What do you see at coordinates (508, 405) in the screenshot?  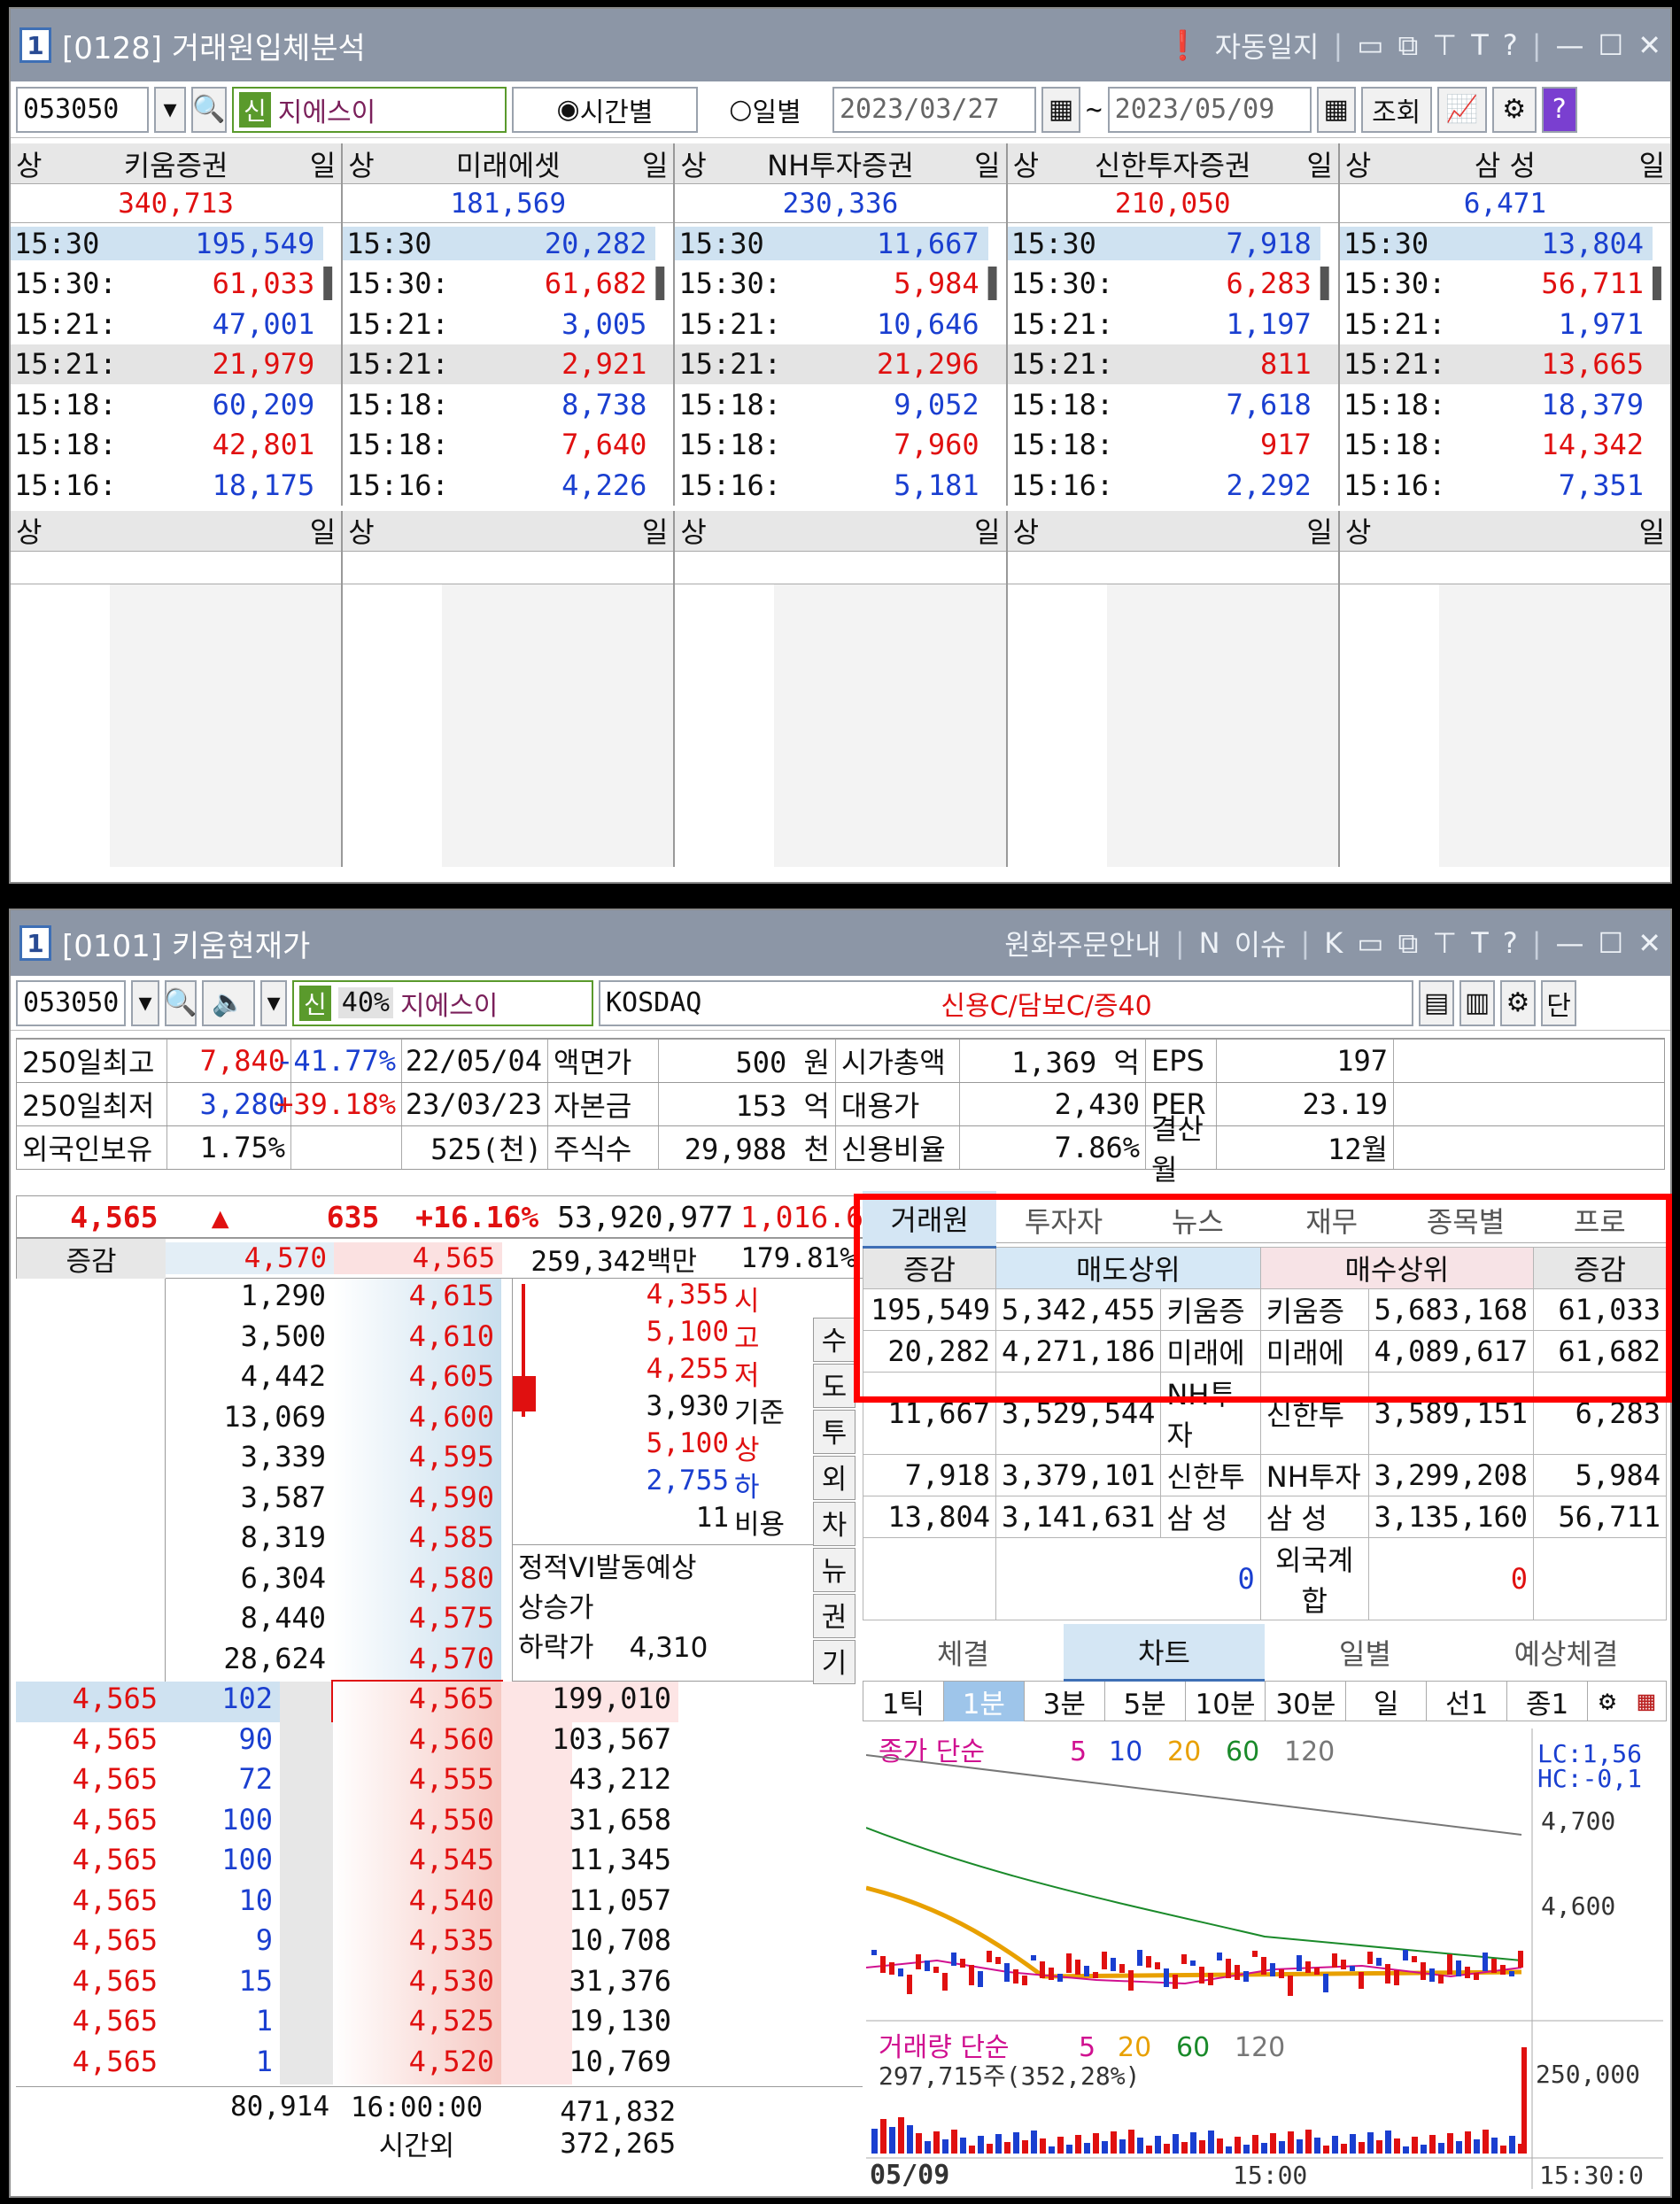 I see `trade-row: 15:18: 8,738` at bounding box center [508, 405].